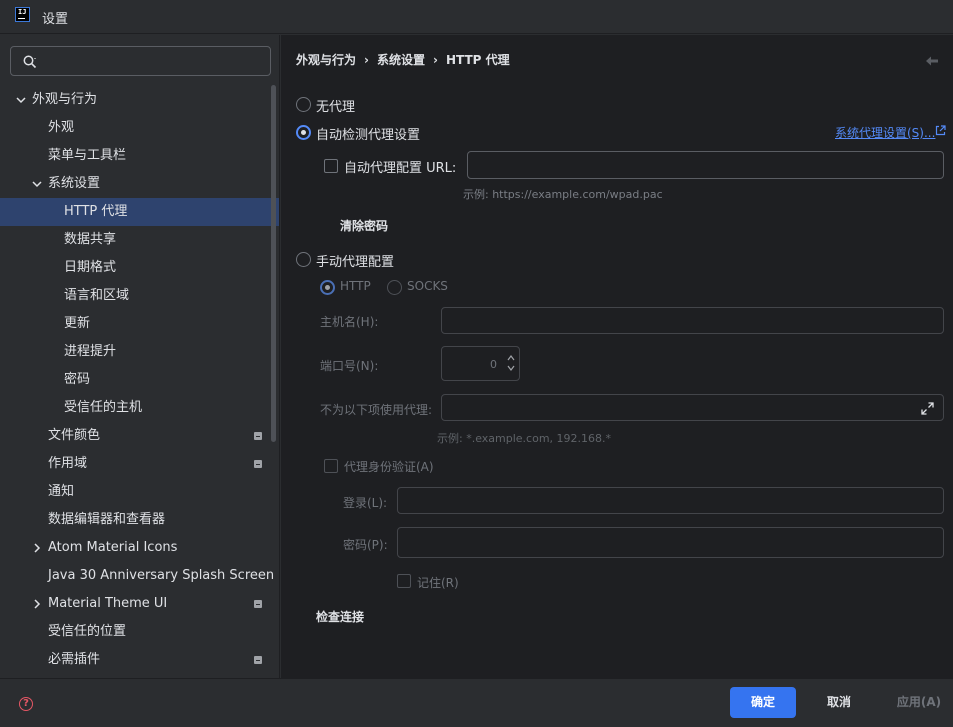 The image size is (953, 727). What do you see at coordinates (331, 466) in the screenshot?
I see `proxy-auth-checkbox` at bounding box center [331, 466].